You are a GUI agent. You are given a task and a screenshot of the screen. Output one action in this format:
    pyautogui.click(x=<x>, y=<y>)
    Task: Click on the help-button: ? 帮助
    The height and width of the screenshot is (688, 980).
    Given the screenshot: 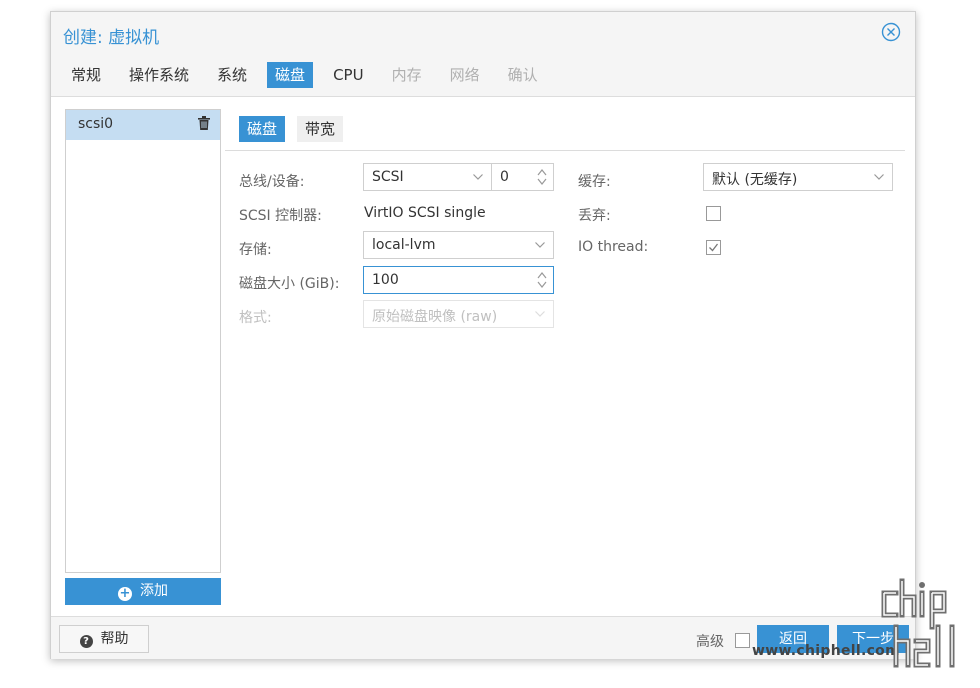 What is the action you would take?
    pyautogui.click(x=104, y=639)
    